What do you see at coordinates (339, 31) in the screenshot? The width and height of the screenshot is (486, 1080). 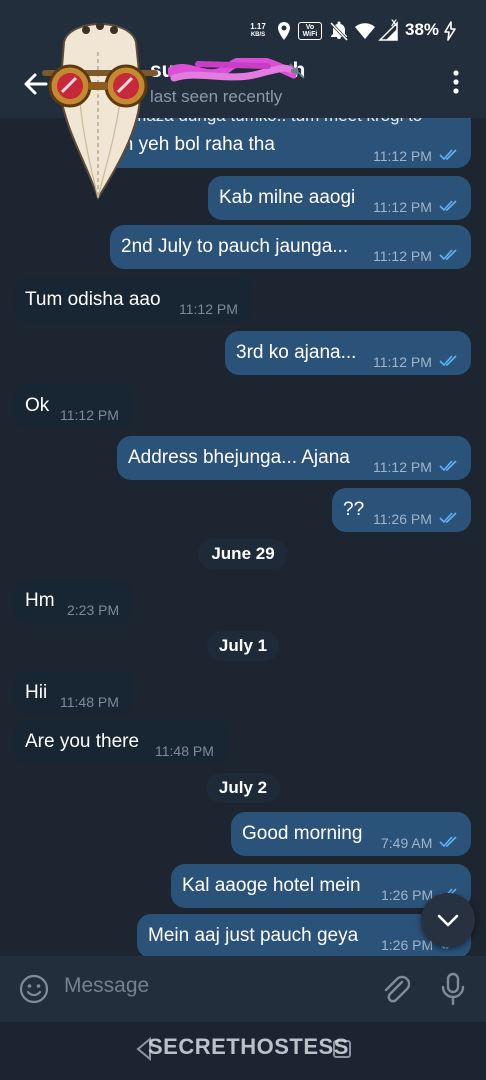 I see `notifications-off-icon` at bounding box center [339, 31].